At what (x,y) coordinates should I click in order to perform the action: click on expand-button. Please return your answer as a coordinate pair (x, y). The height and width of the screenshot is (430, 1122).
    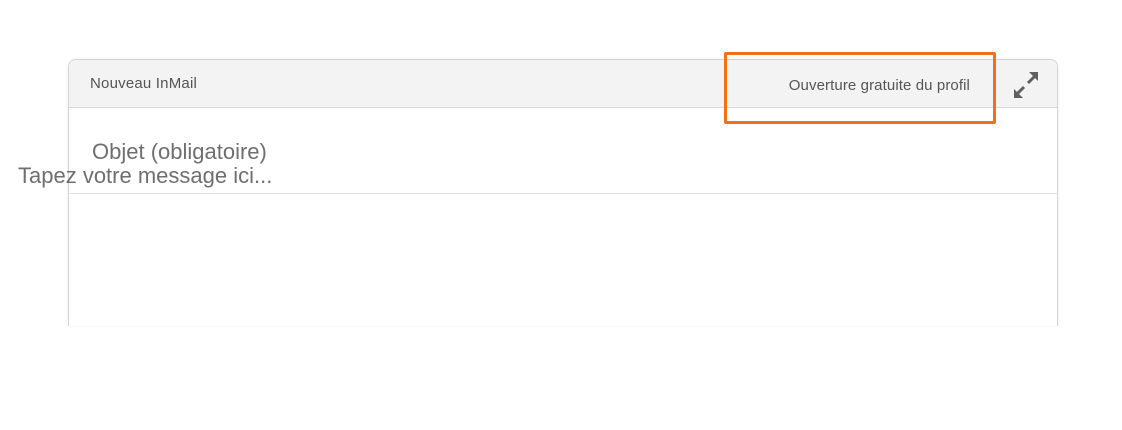
    Looking at the image, I should click on (1026, 85).